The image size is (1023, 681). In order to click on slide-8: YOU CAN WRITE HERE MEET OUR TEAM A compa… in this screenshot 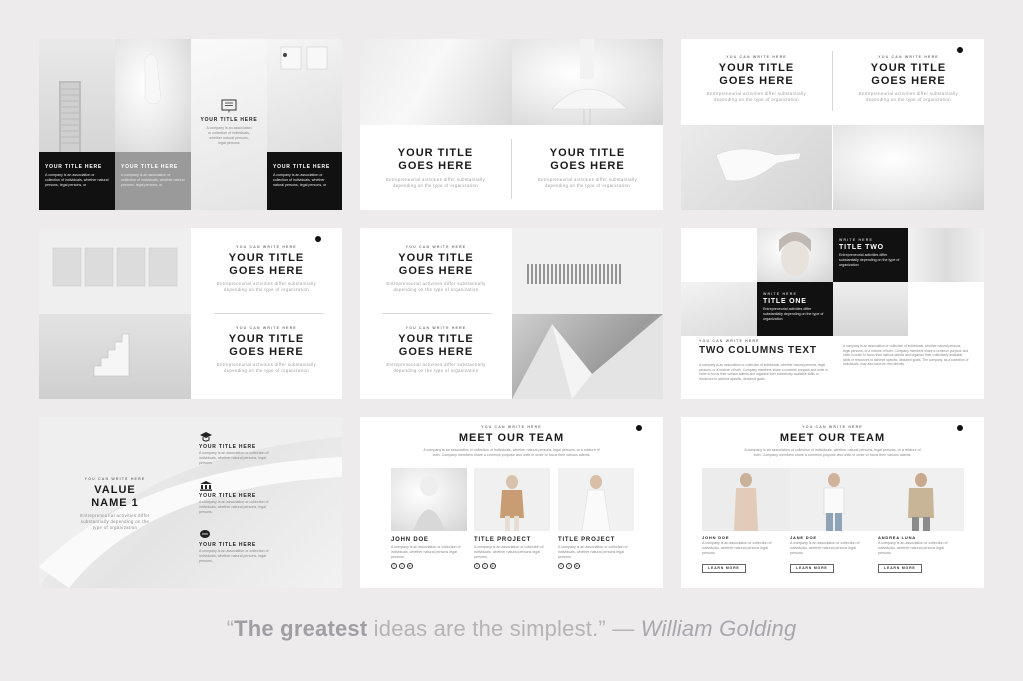, I will do `click(511, 502)`.